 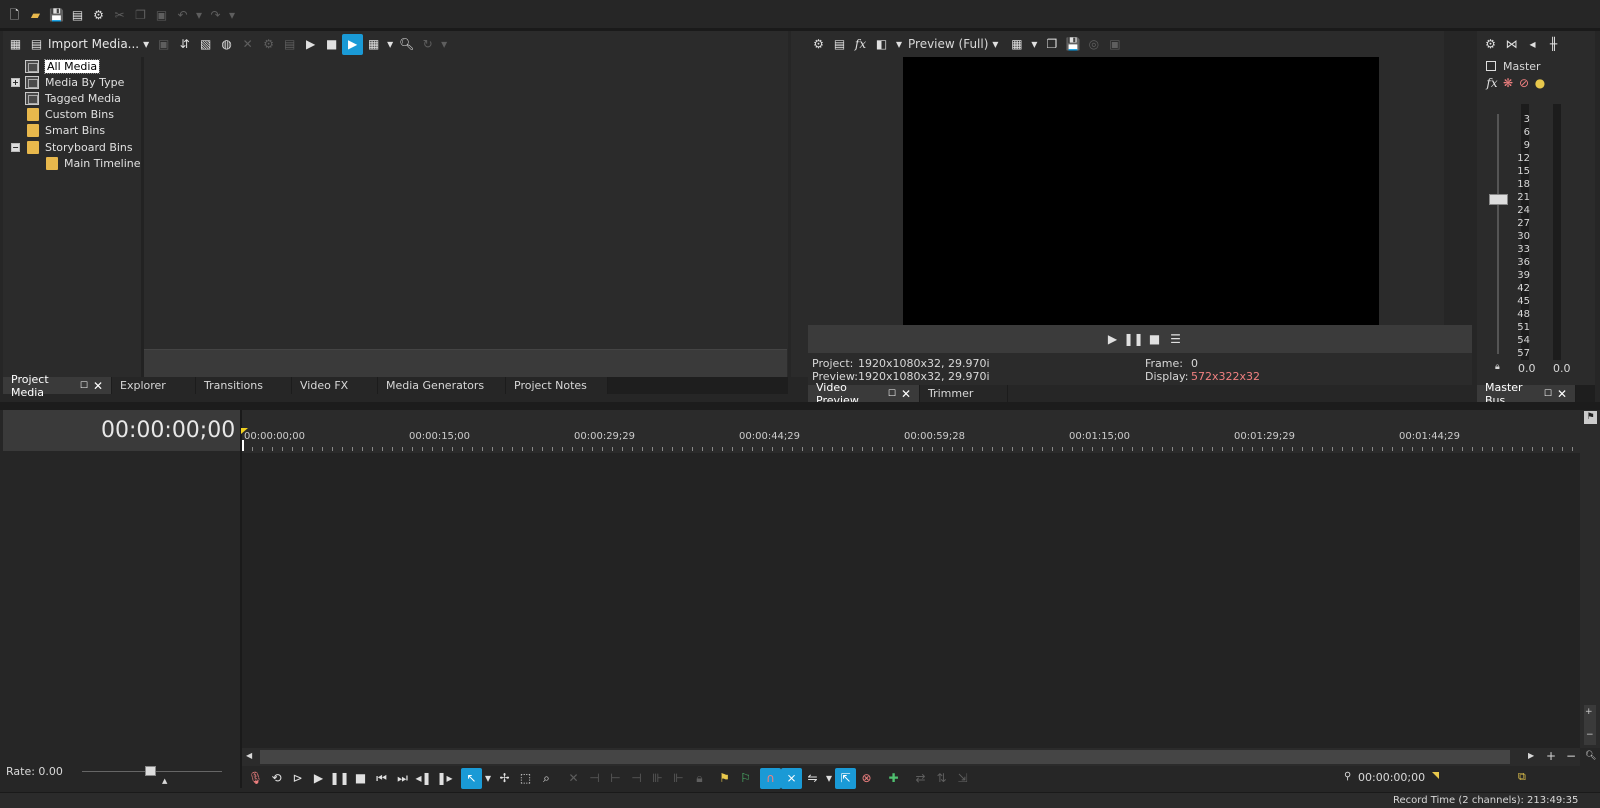 I want to click on downmix-icon: ⋈, so click(x=1511, y=44).